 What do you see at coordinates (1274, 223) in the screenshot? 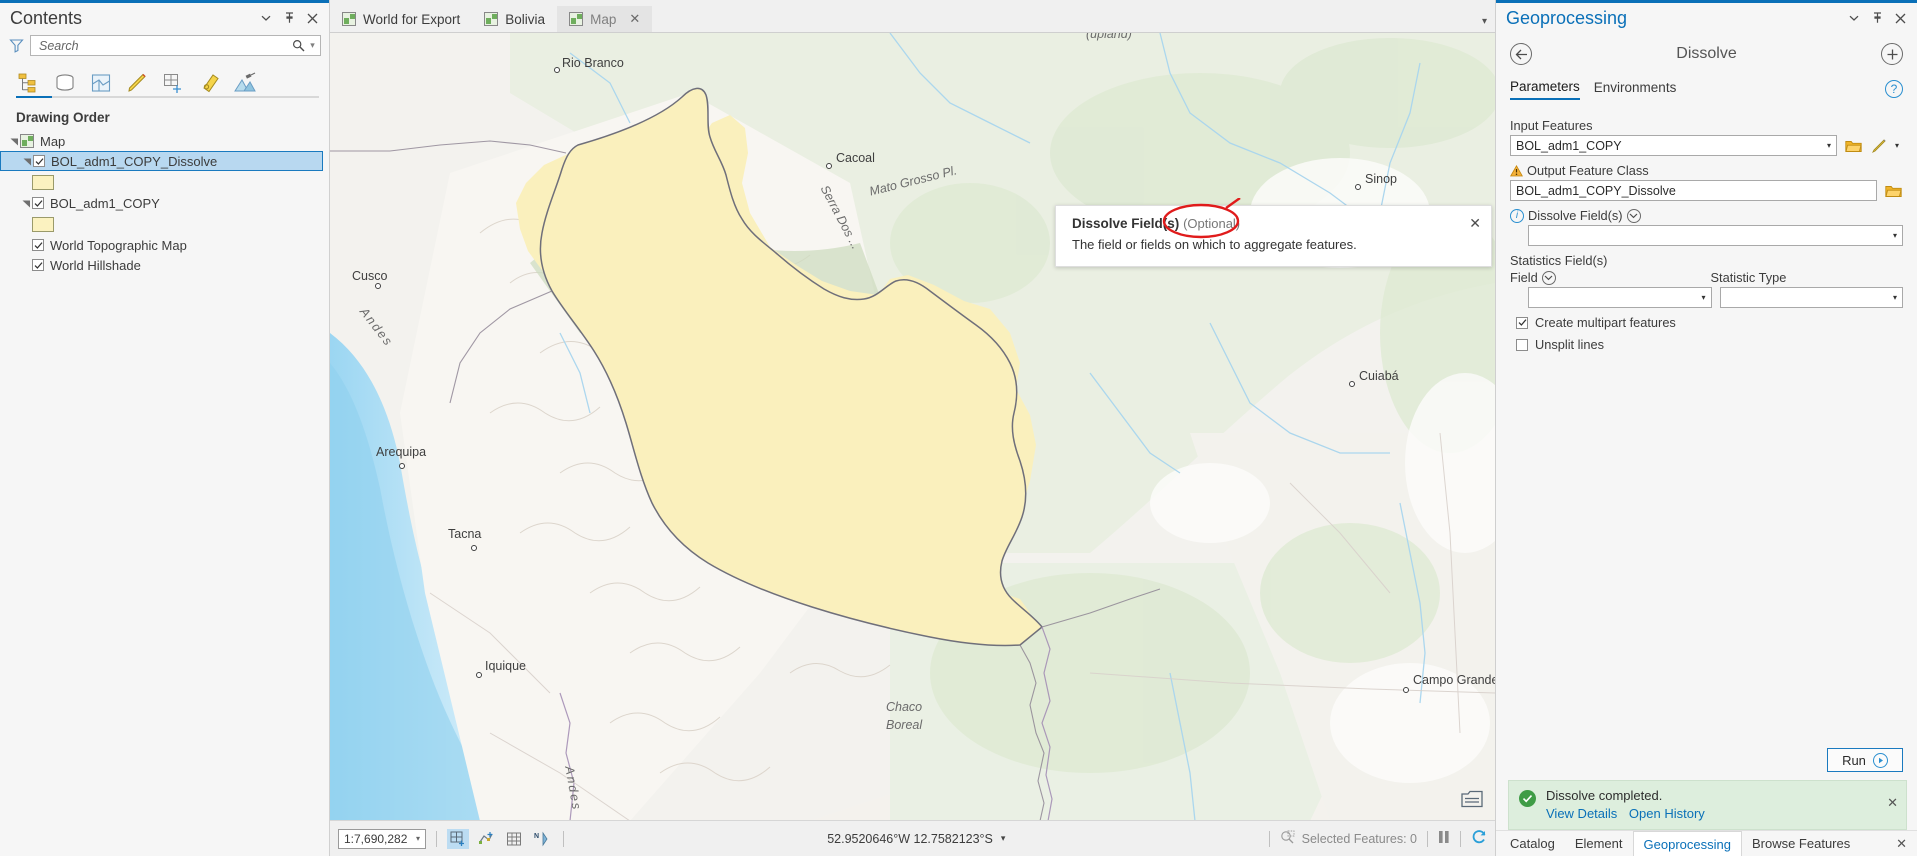
I see `tooltip-title: Dissolve Field(s) (Optional)` at bounding box center [1274, 223].